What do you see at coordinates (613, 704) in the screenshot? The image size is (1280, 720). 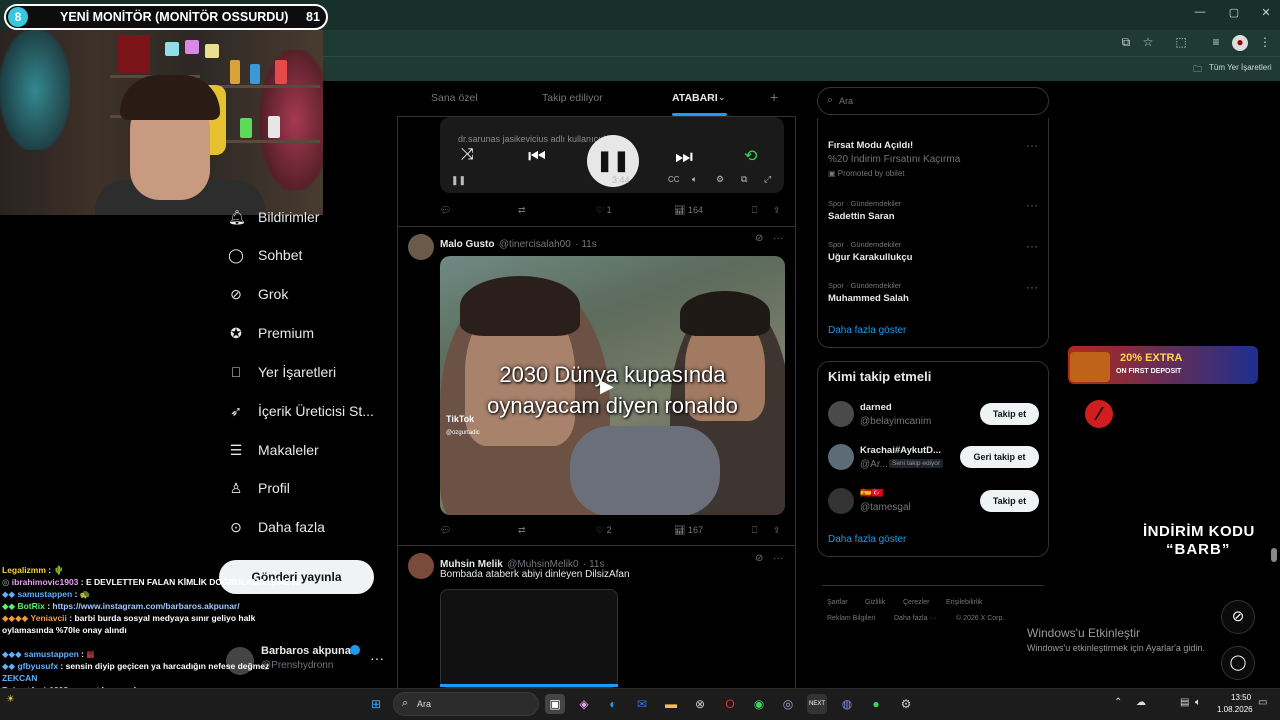 I see `edge-icon: ◐` at bounding box center [613, 704].